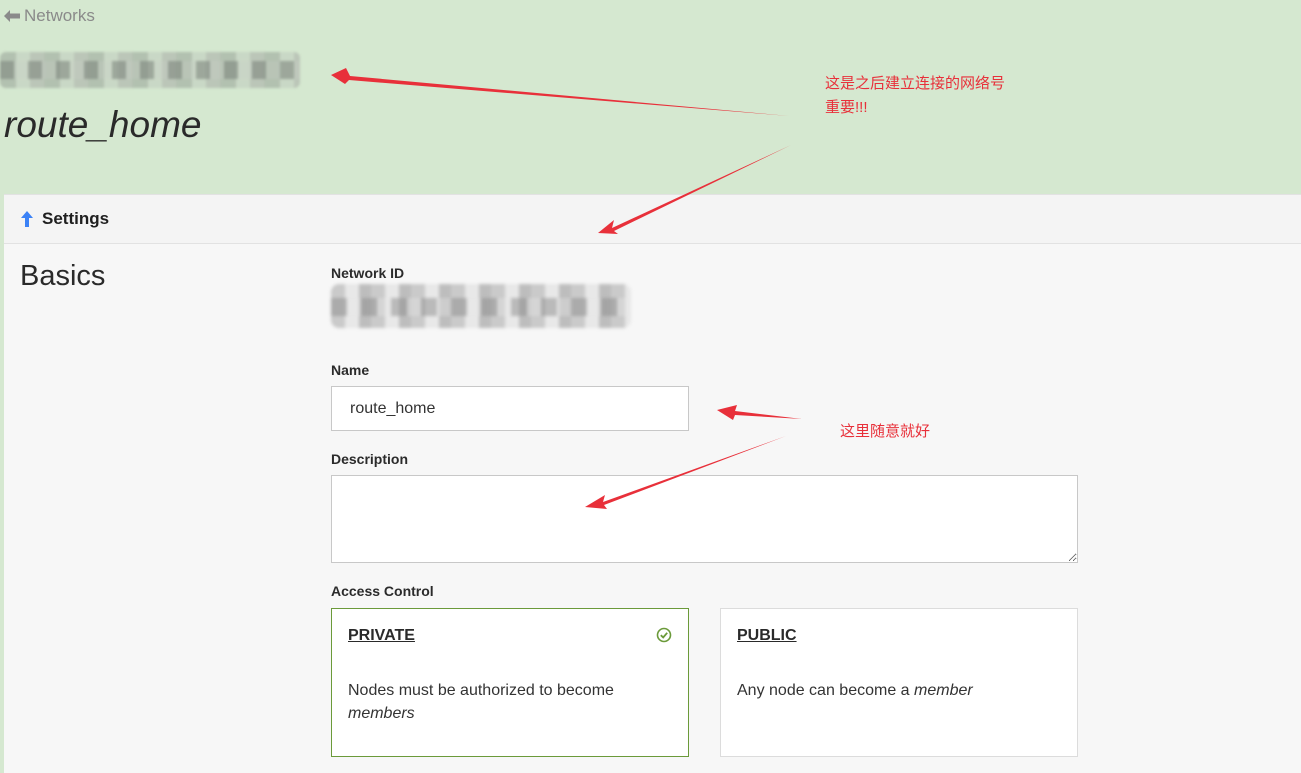  Describe the element at coordinates (381, 713) in the screenshot. I see `access-option-desc-emphasis: members` at that location.